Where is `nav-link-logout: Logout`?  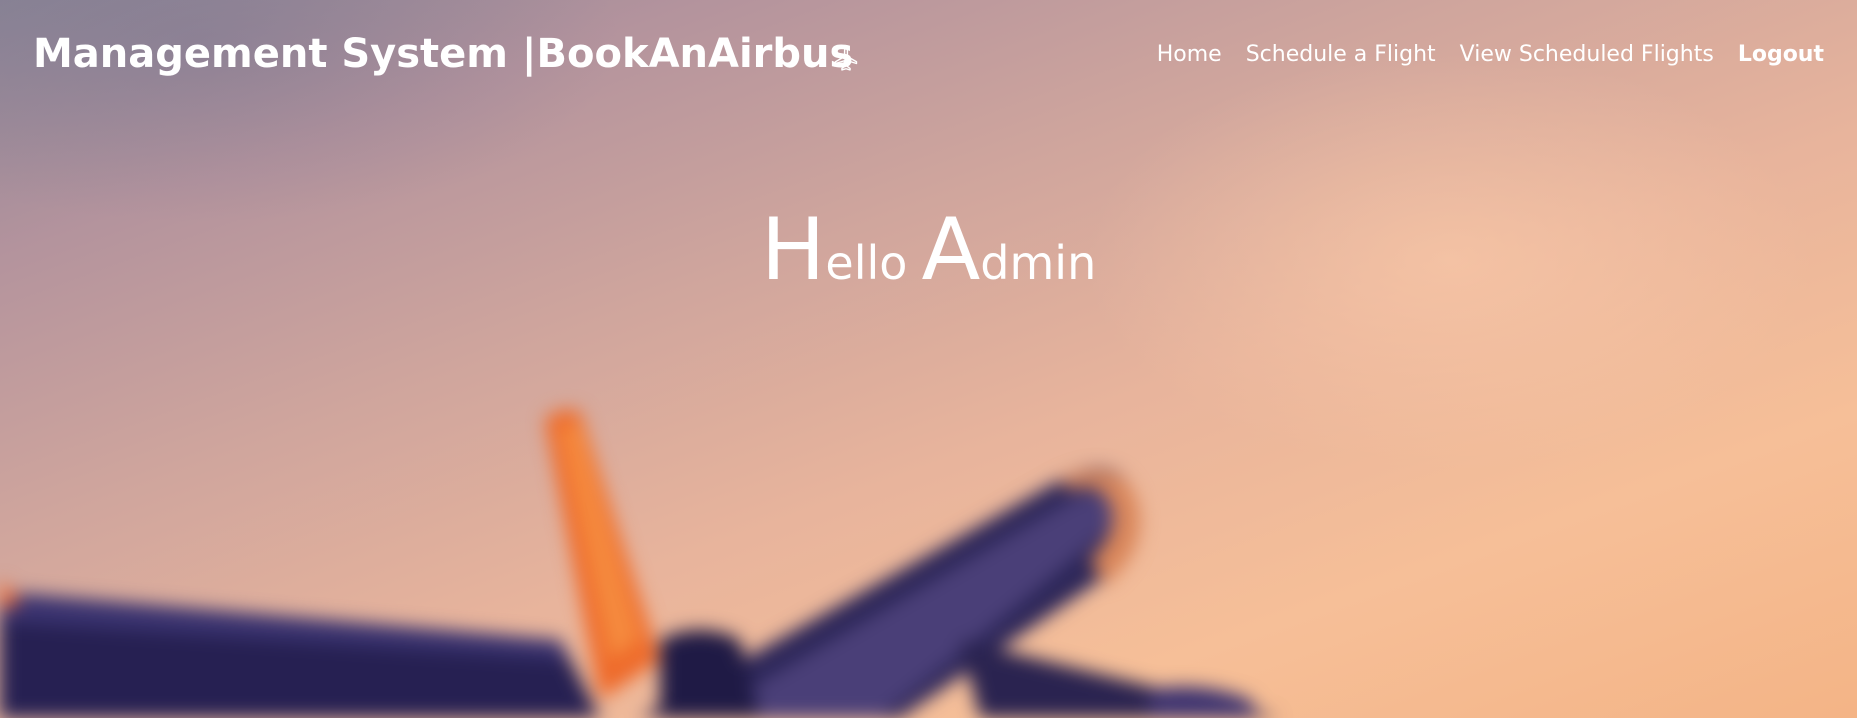 nav-link-logout: Logout is located at coordinates (1781, 55).